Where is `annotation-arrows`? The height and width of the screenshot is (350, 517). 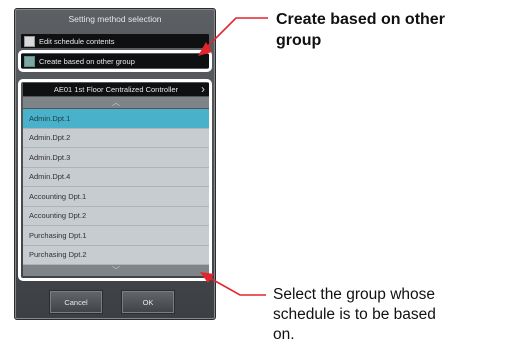 annotation-arrows is located at coordinates (233, 156).